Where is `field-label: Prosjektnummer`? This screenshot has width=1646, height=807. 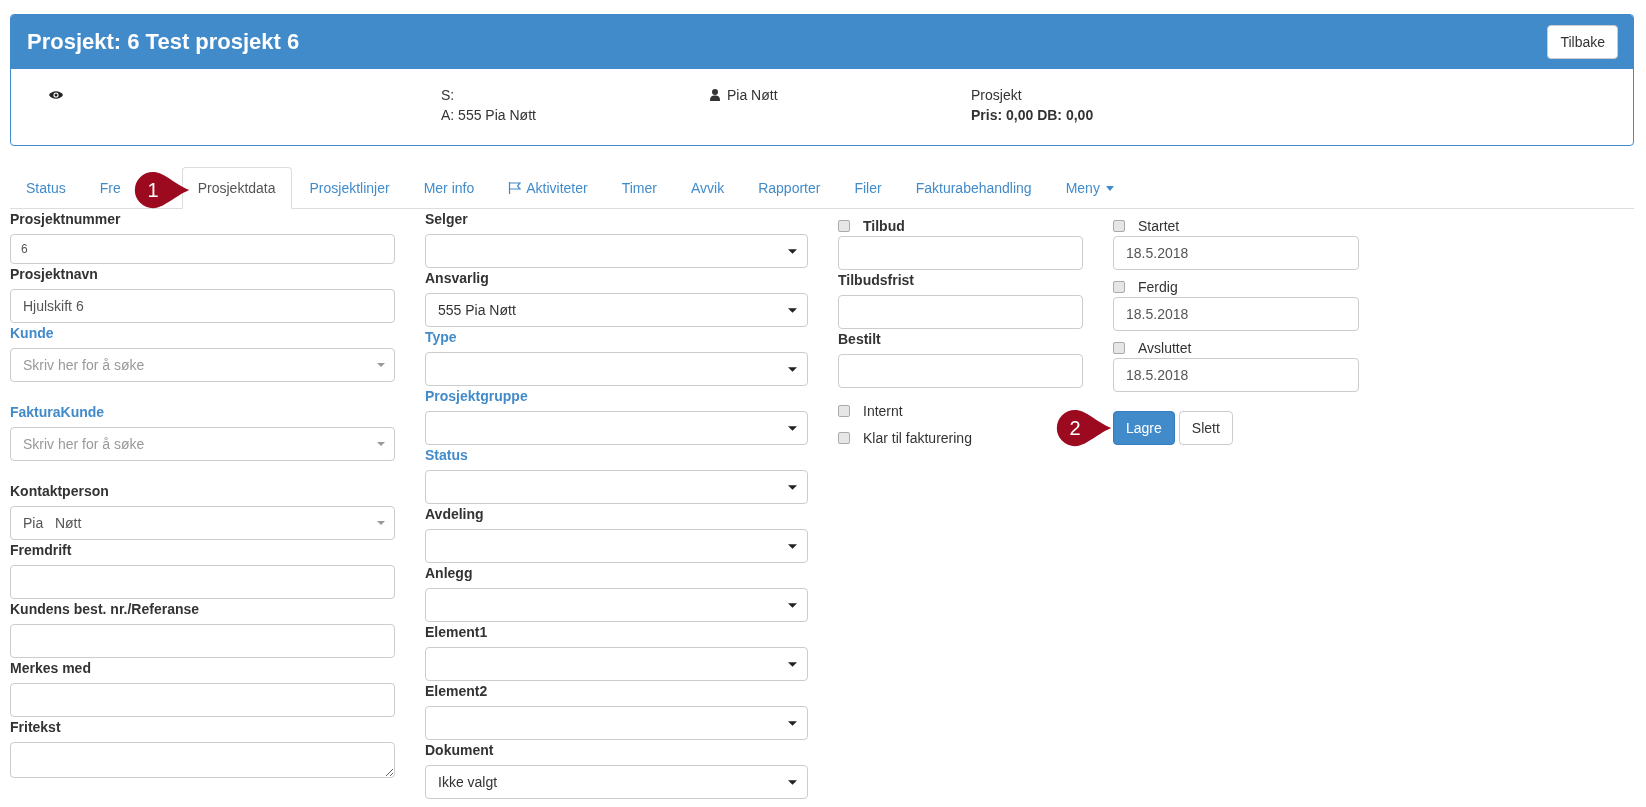 field-label: Prosjektnummer is located at coordinates (66, 219).